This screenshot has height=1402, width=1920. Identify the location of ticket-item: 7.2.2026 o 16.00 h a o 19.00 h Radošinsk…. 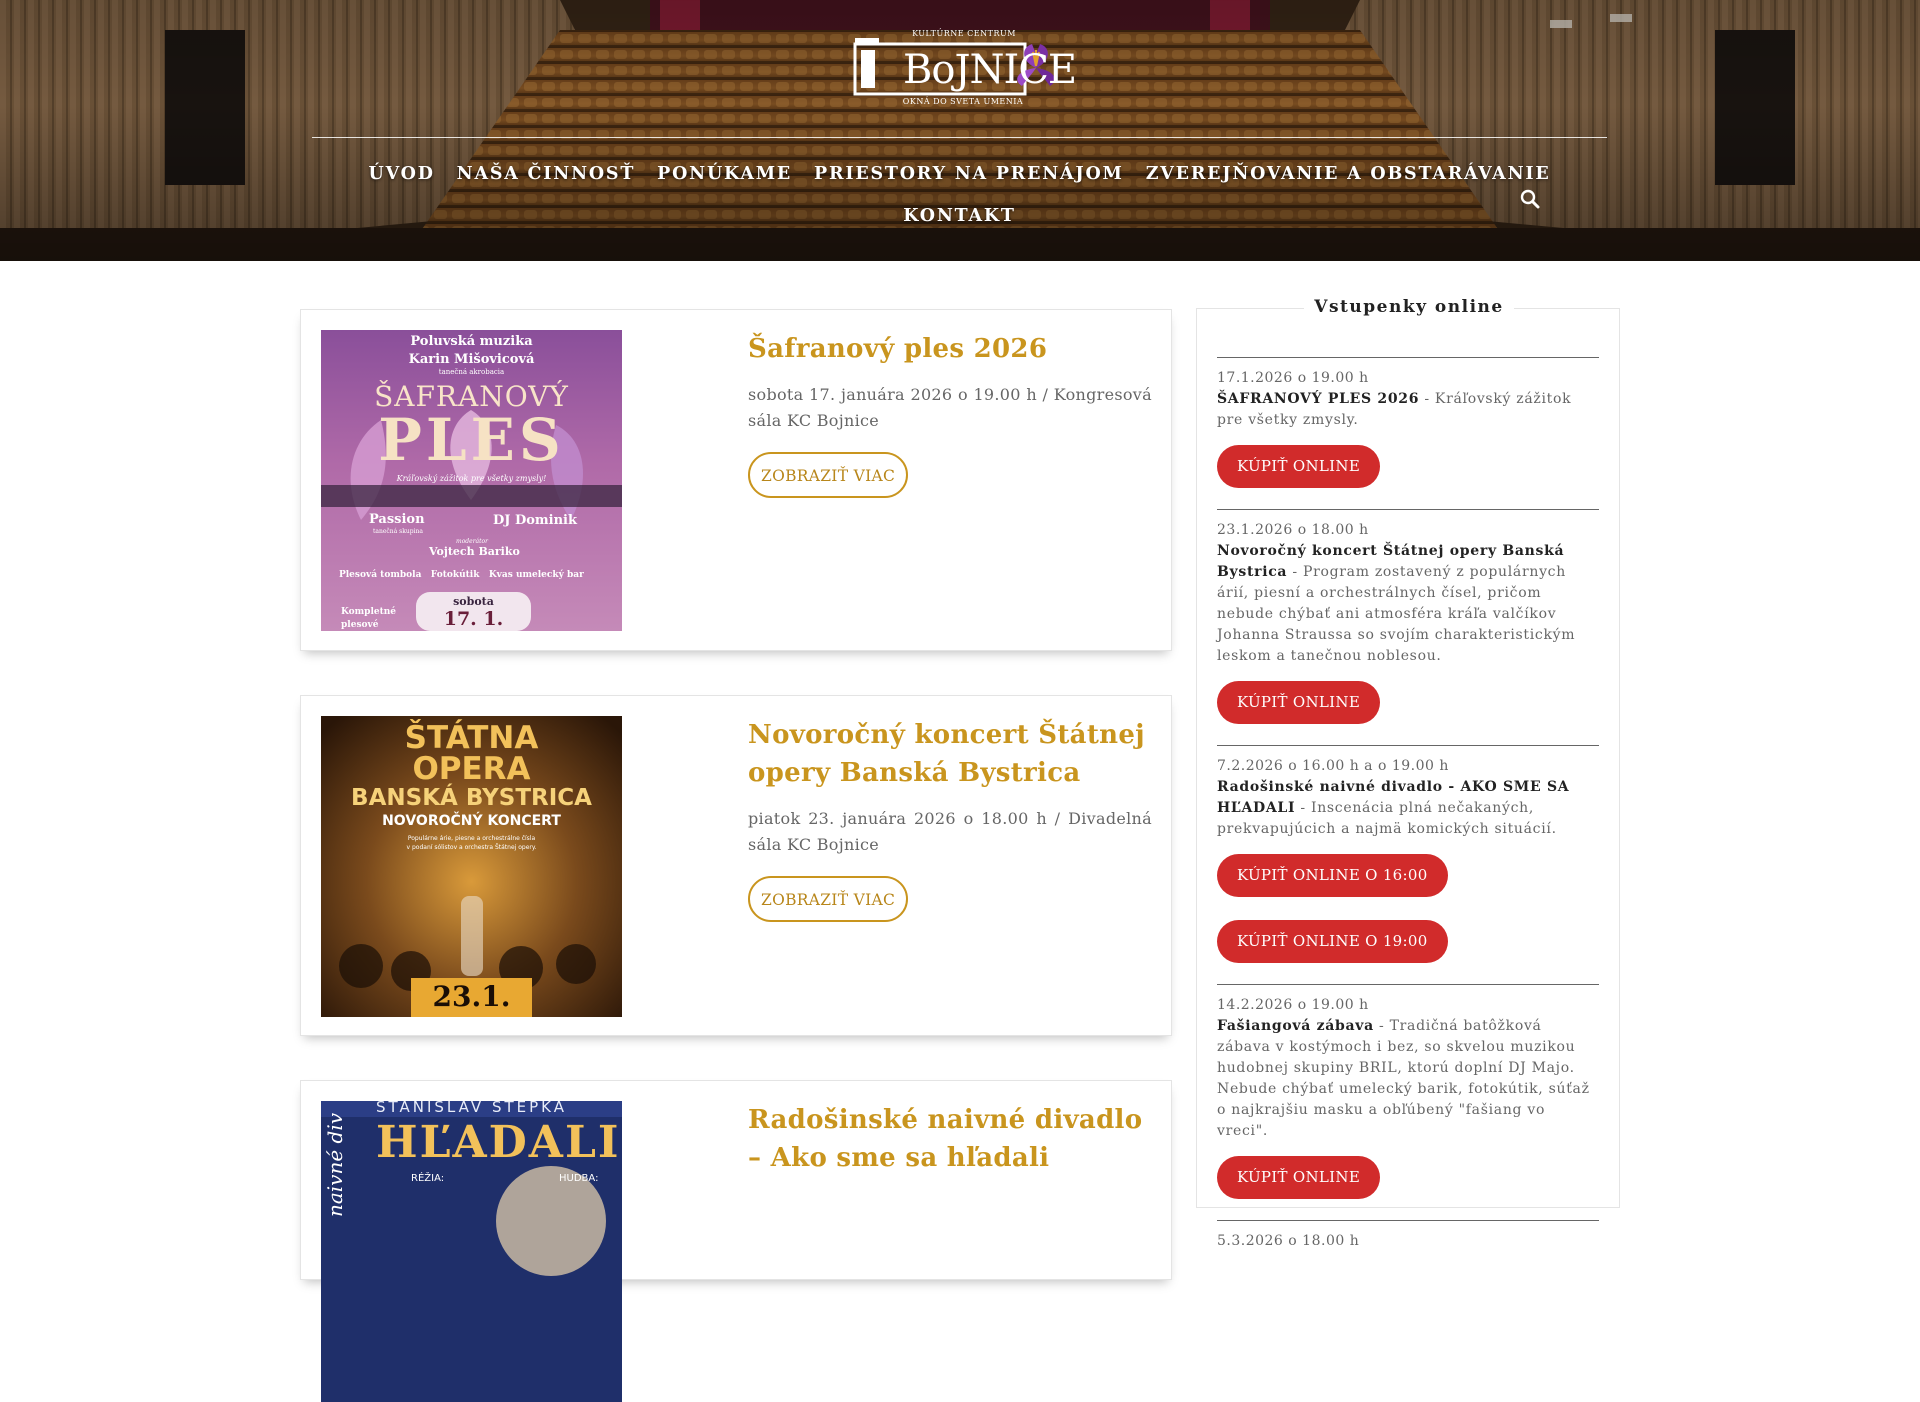
(1408, 864).